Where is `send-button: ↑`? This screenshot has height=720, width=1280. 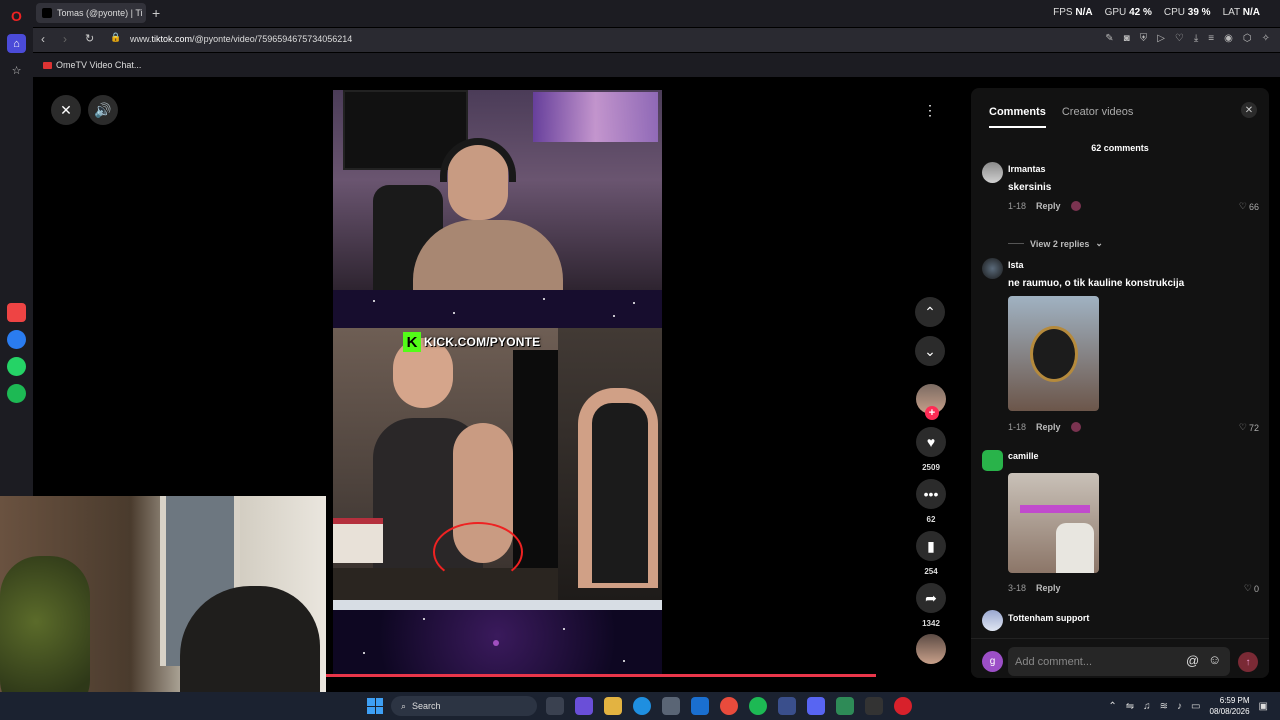 send-button: ↑ is located at coordinates (1248, 662).